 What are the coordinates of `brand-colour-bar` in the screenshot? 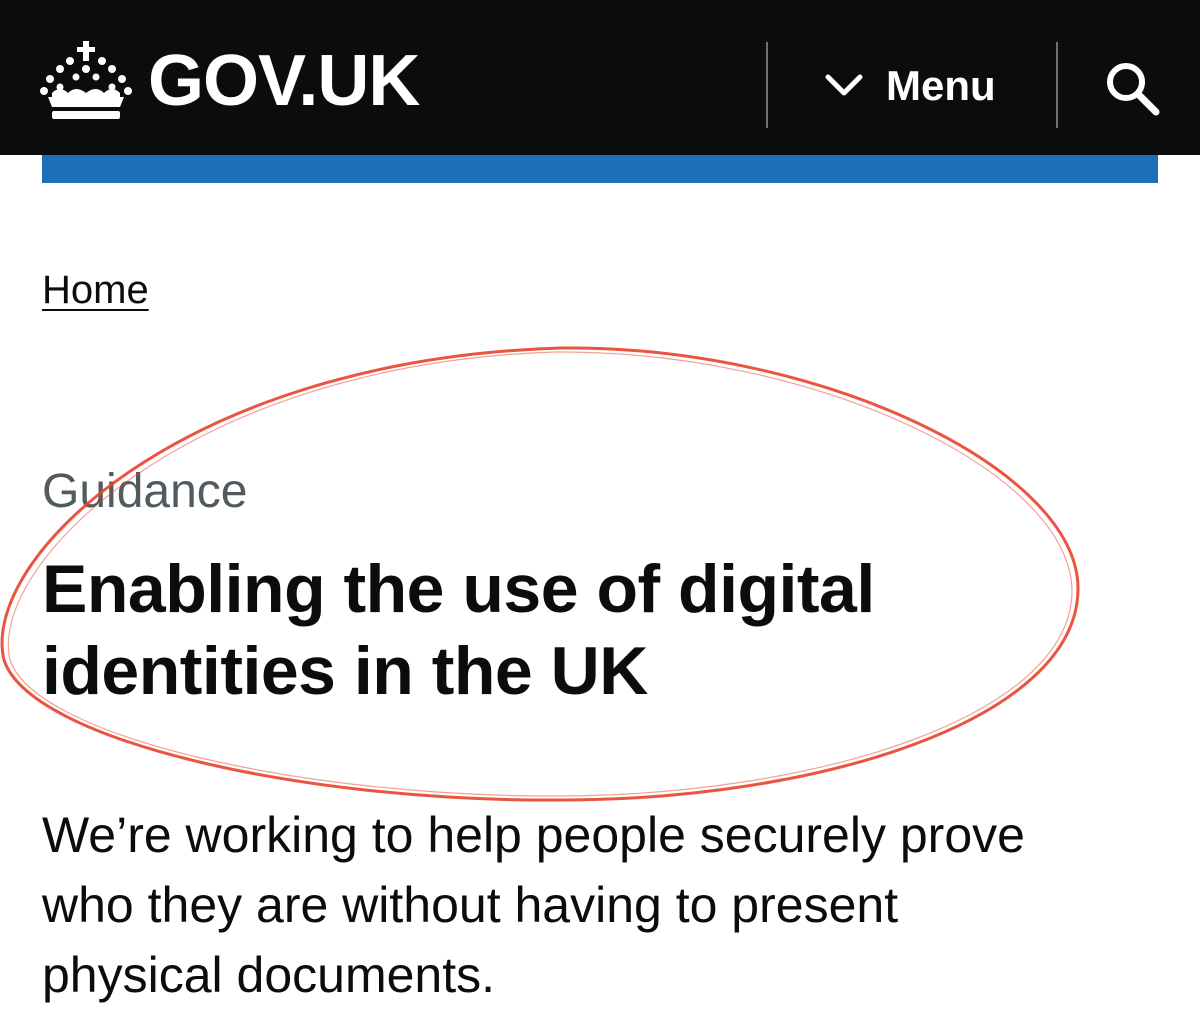 It's located at (600, 169).